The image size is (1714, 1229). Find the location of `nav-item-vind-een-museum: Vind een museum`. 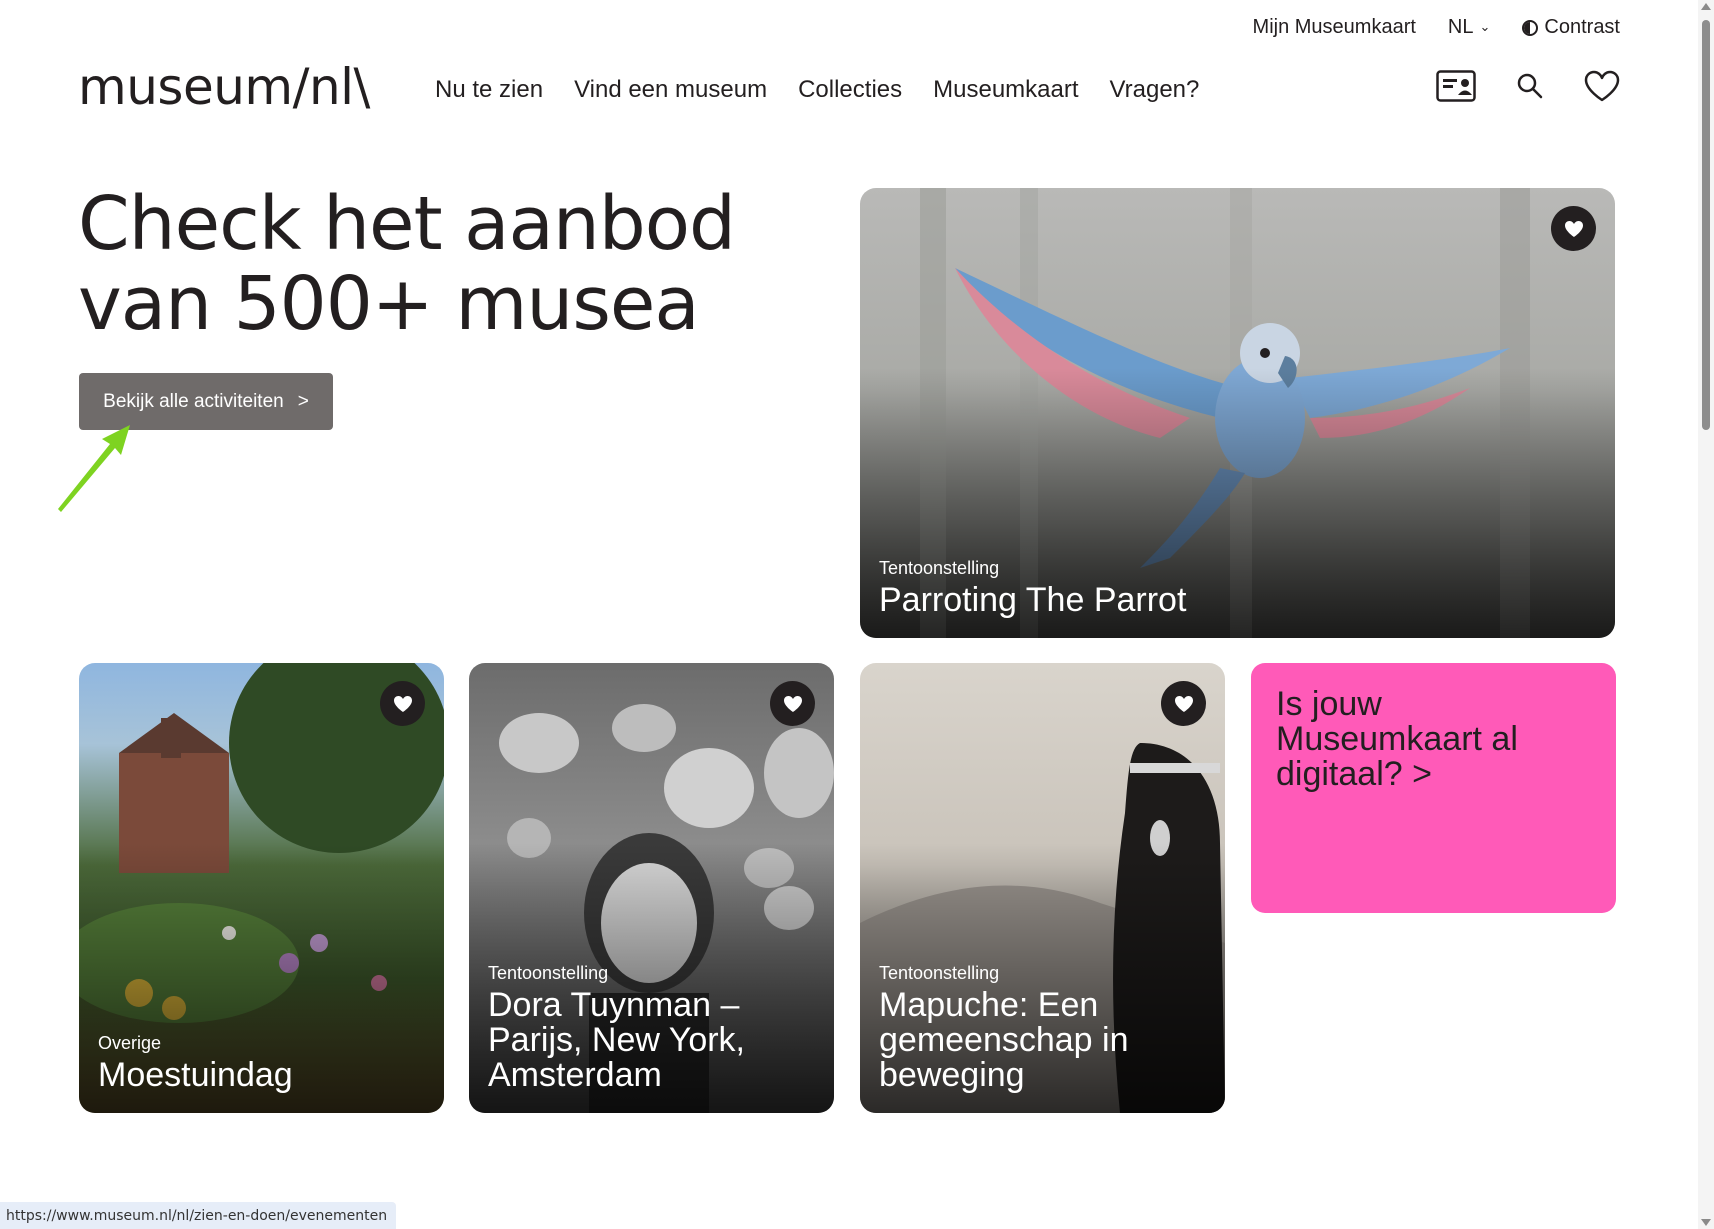

nav-item-vind-een-museum: Vind een museum is located at coordinates (670, 90).